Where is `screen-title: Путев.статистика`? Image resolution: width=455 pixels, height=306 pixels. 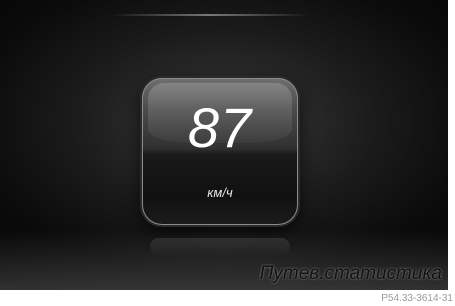 screen-title: Путев.статистика is located at coordinates (350, 273).